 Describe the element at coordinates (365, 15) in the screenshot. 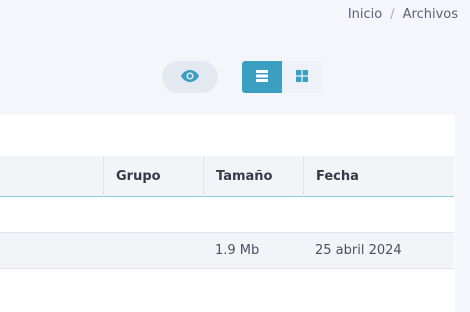

I see `breadcrumb-home-link: Inicio` at that location.